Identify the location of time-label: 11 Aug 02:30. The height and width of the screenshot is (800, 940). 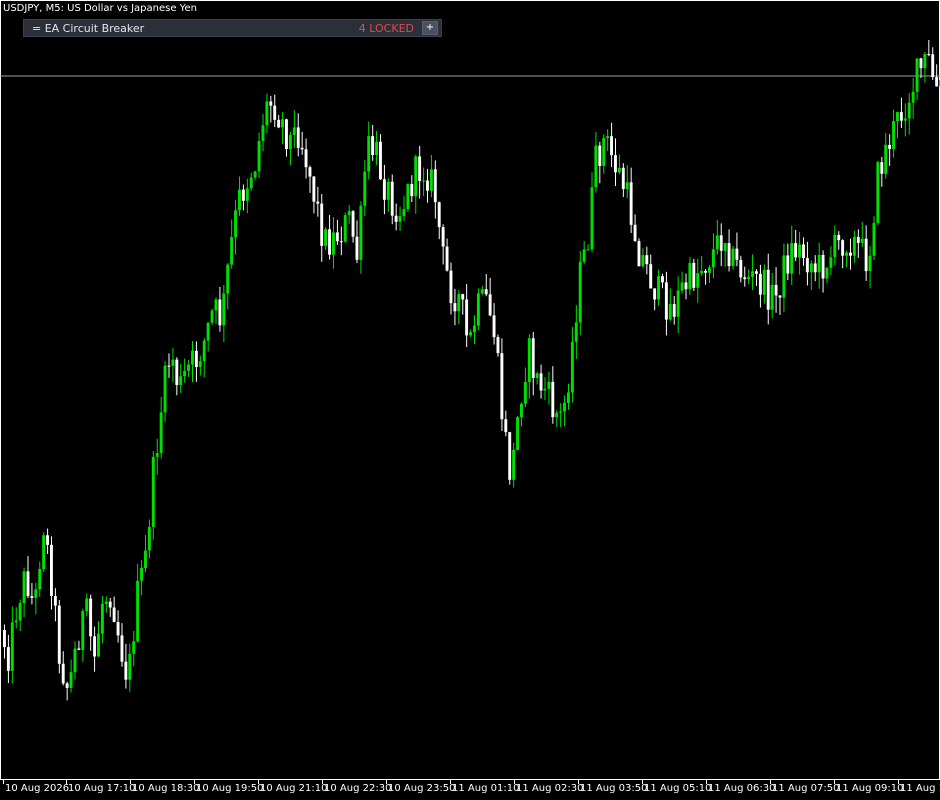
(550, 788).